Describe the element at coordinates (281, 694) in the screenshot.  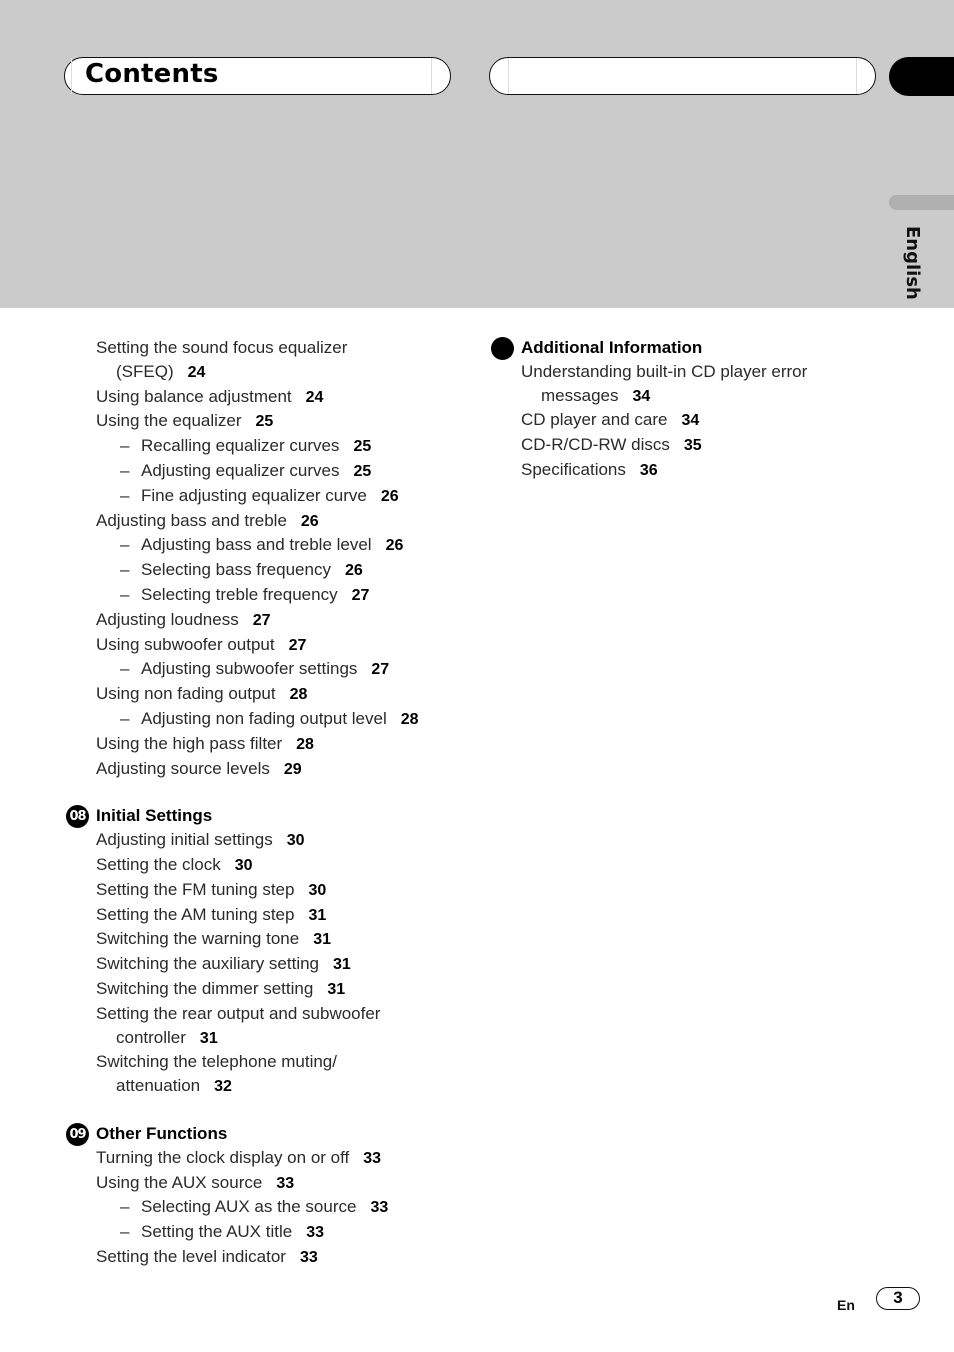
I see `toc-entry: Using non fading output 28` at that location.